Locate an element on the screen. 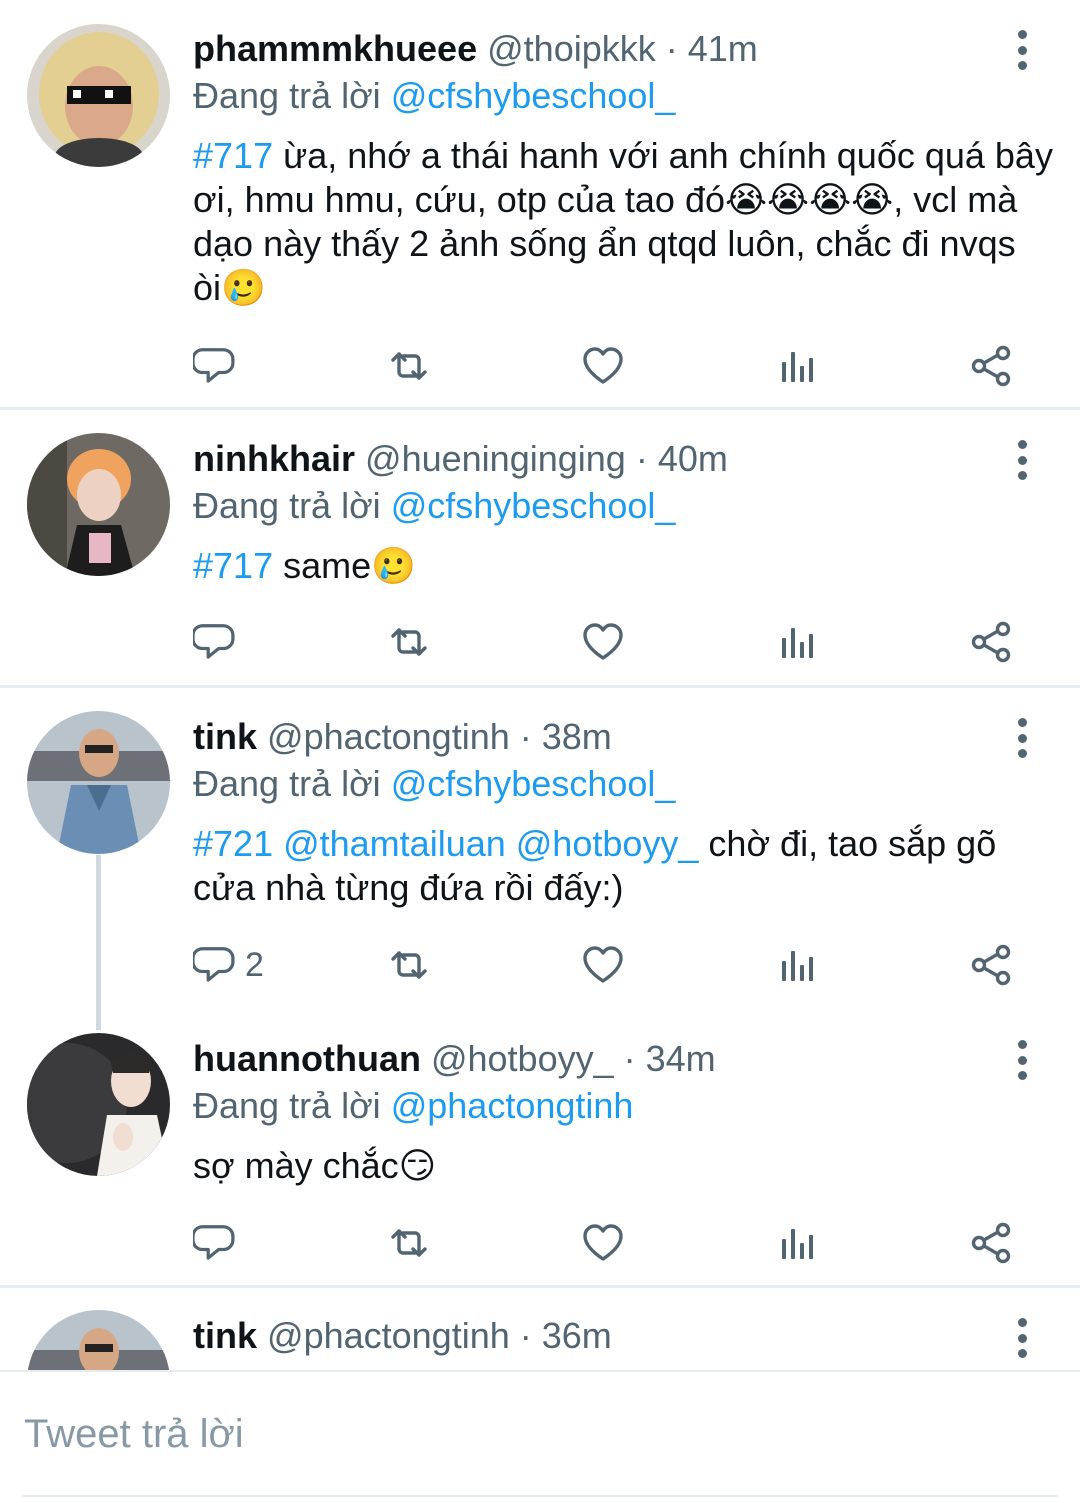 The width and height of the screenshot is (1080, 1503). hashtag-link: #721 is located at coordinates (233, 843).